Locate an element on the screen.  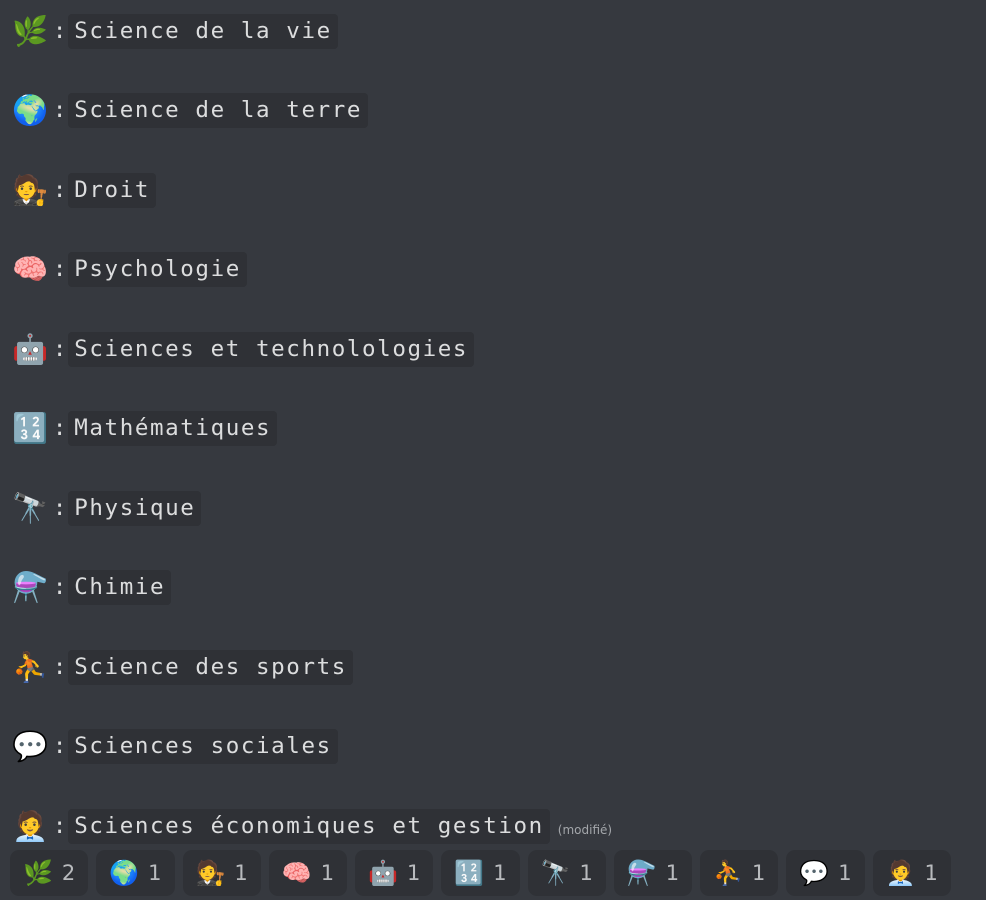
category-label: Science des sports is located at coordinates (210, 667).